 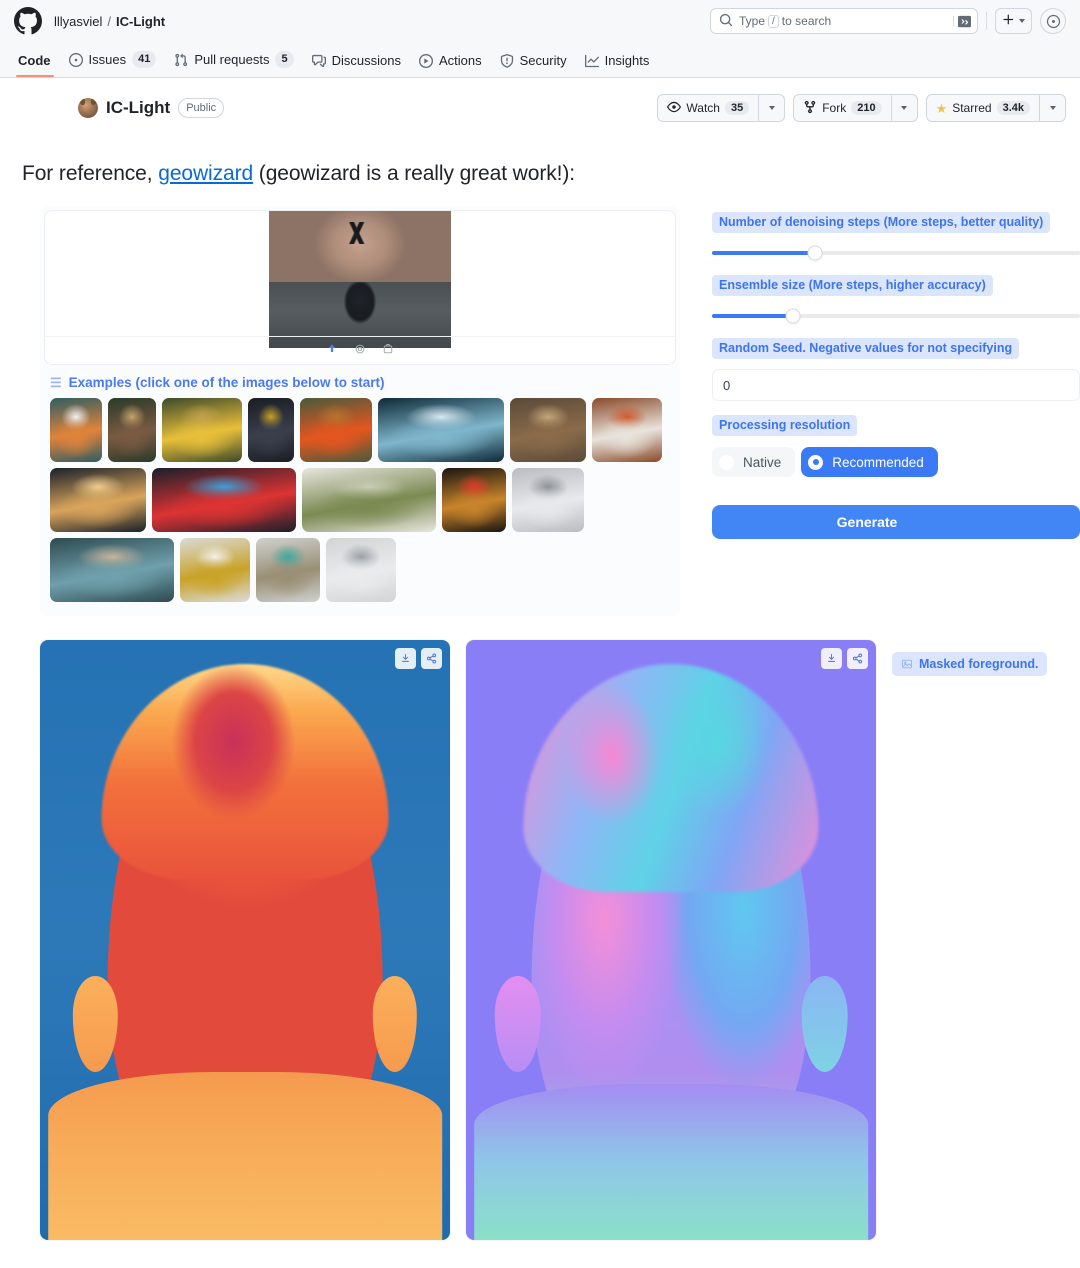 I want to click on resolution-radio-group: Native Recommended, so click(x=896, y=462).